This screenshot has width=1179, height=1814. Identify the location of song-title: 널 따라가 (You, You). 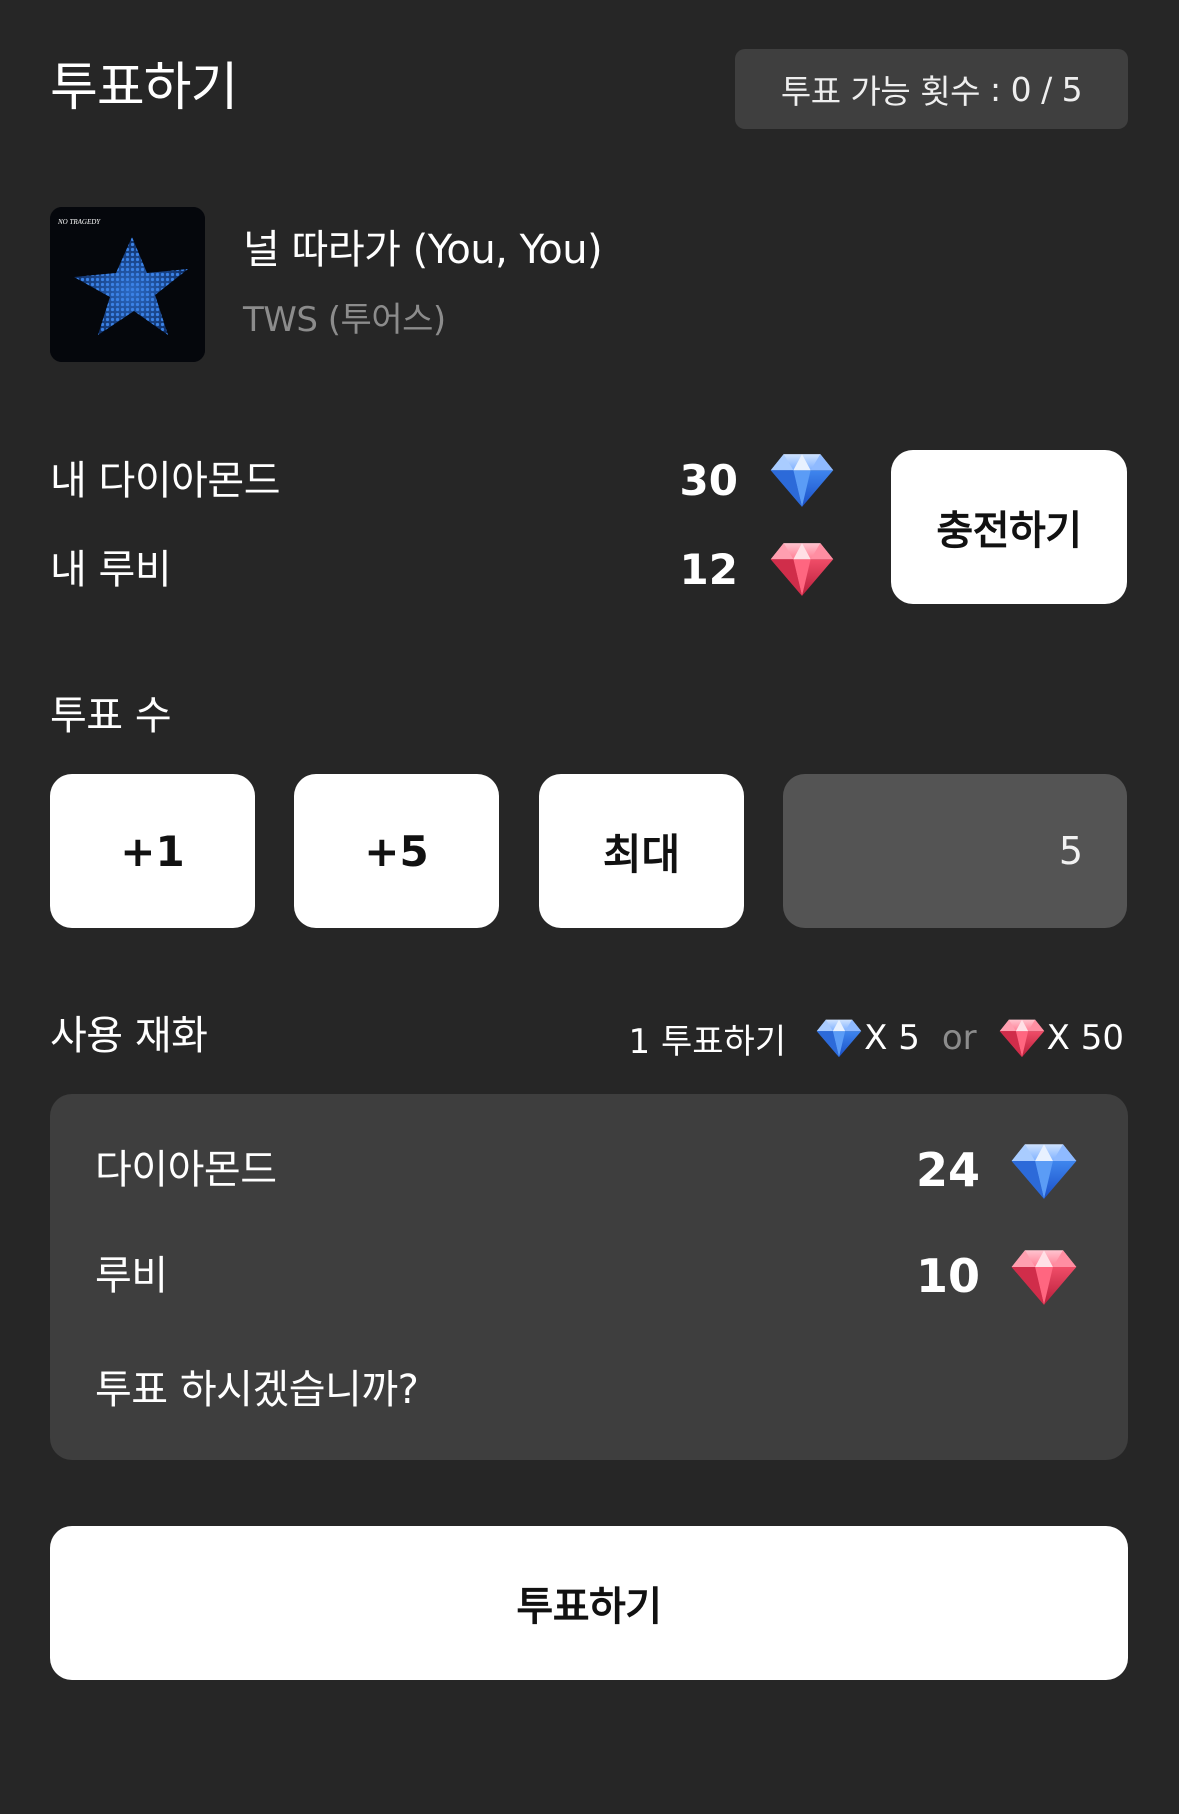
(423, 250).